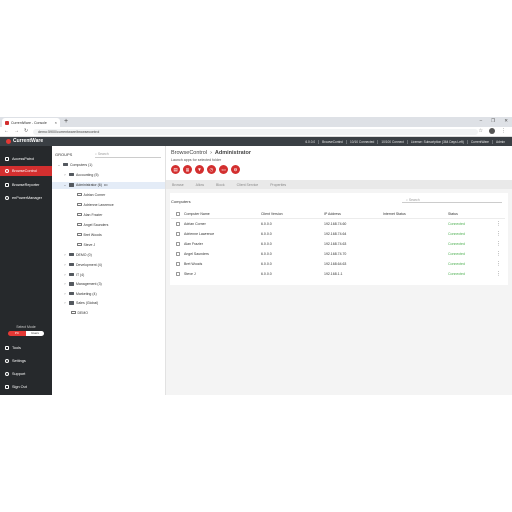  I want to click on select-all-checkbox, so click(178, 214).